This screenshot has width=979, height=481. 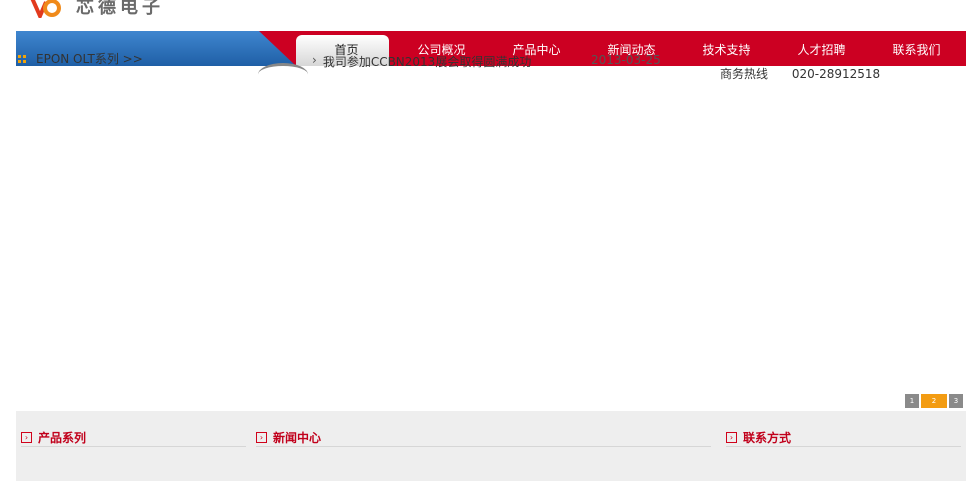 I want to click on contact-value: 020-28912518, so click(x=836, y=74).